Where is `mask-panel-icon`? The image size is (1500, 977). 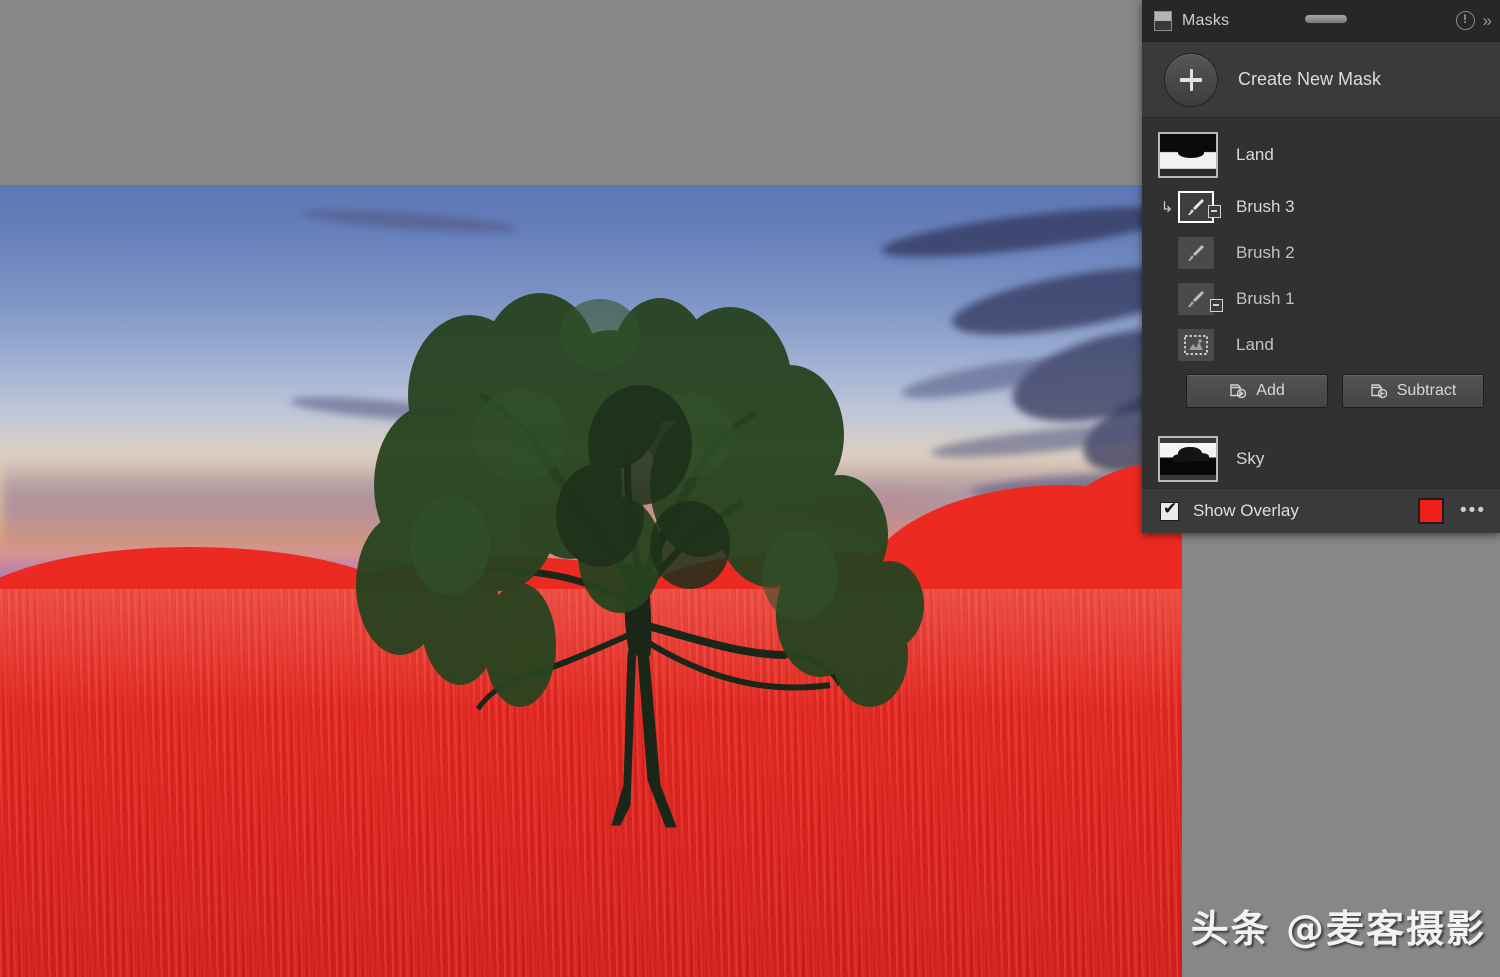
mask-panel-icon is located at coordinates (1163, 20).